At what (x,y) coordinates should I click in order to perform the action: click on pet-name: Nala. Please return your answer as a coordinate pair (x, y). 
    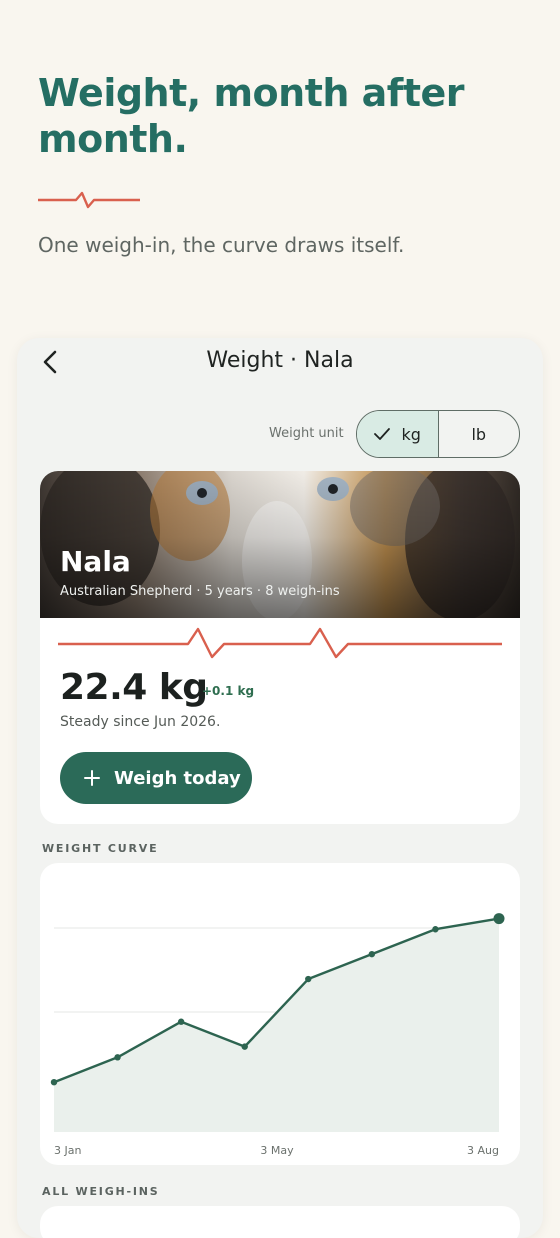
    Looking at the image, I should click on (95, 561).